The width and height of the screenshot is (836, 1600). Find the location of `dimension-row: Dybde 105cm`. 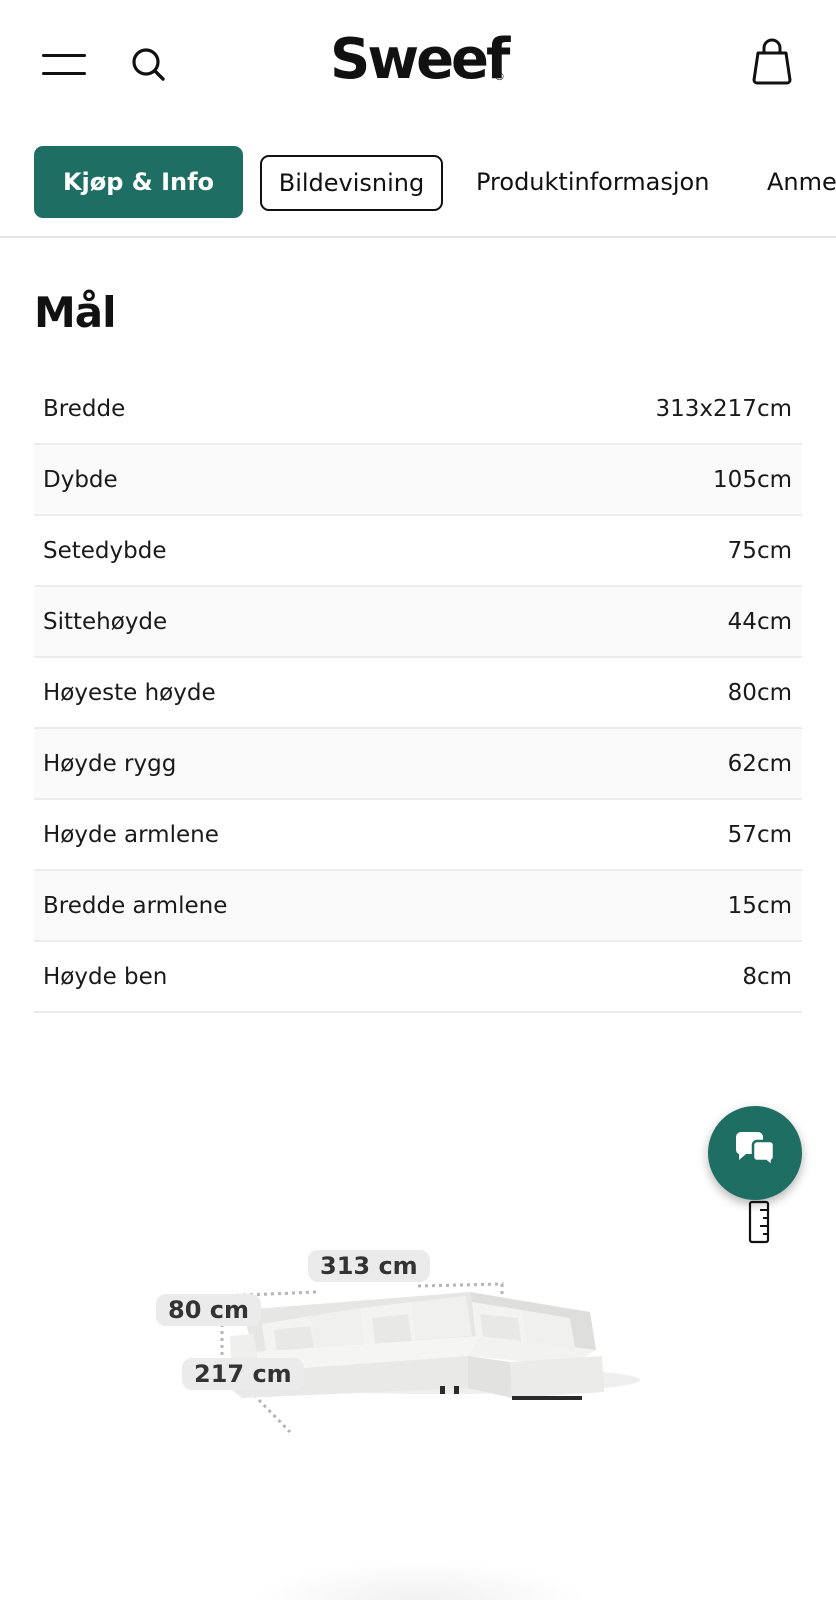

dimension-row: Dybde 105cm is located at coordinates (418, 480).